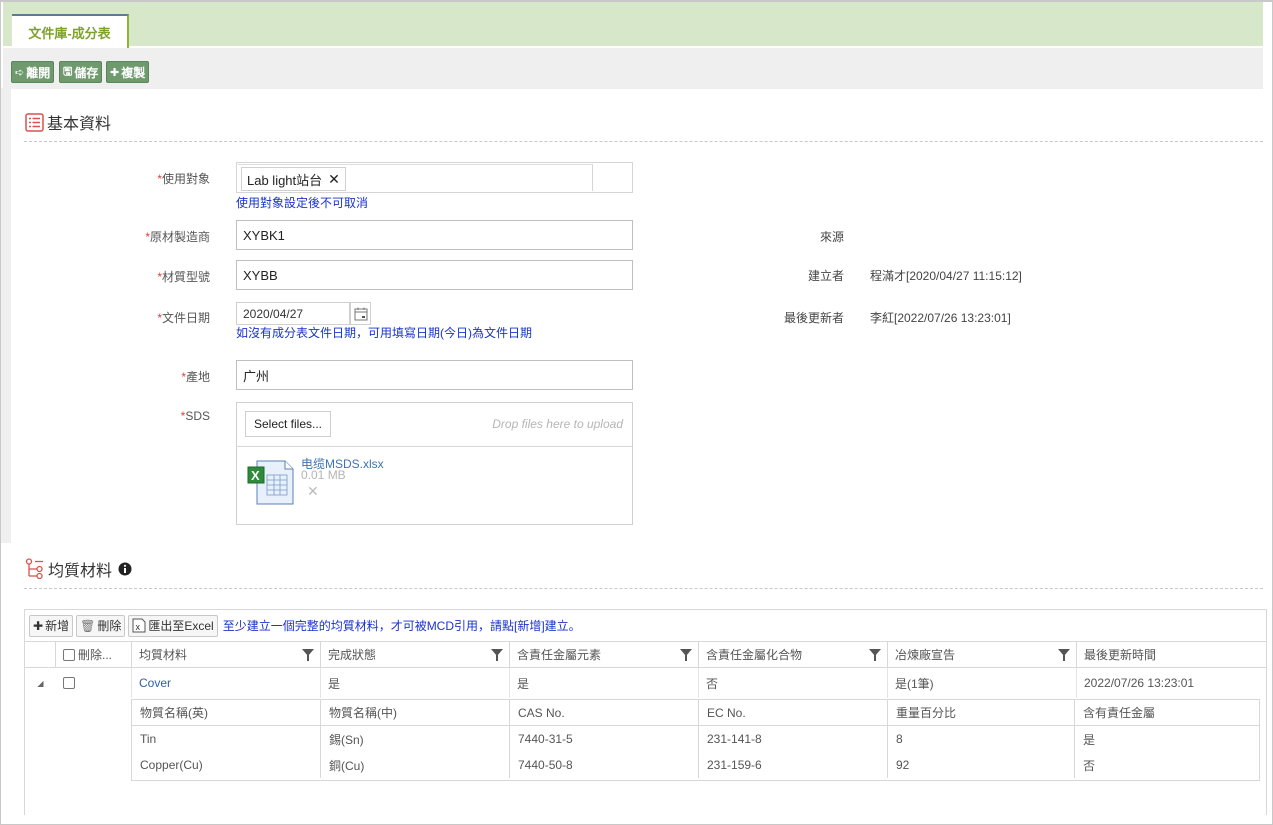 The image size is (1273, 825). Describe the element at coordinates (831, 237) in the screenshot. I see `source-label: 來源` at that location.